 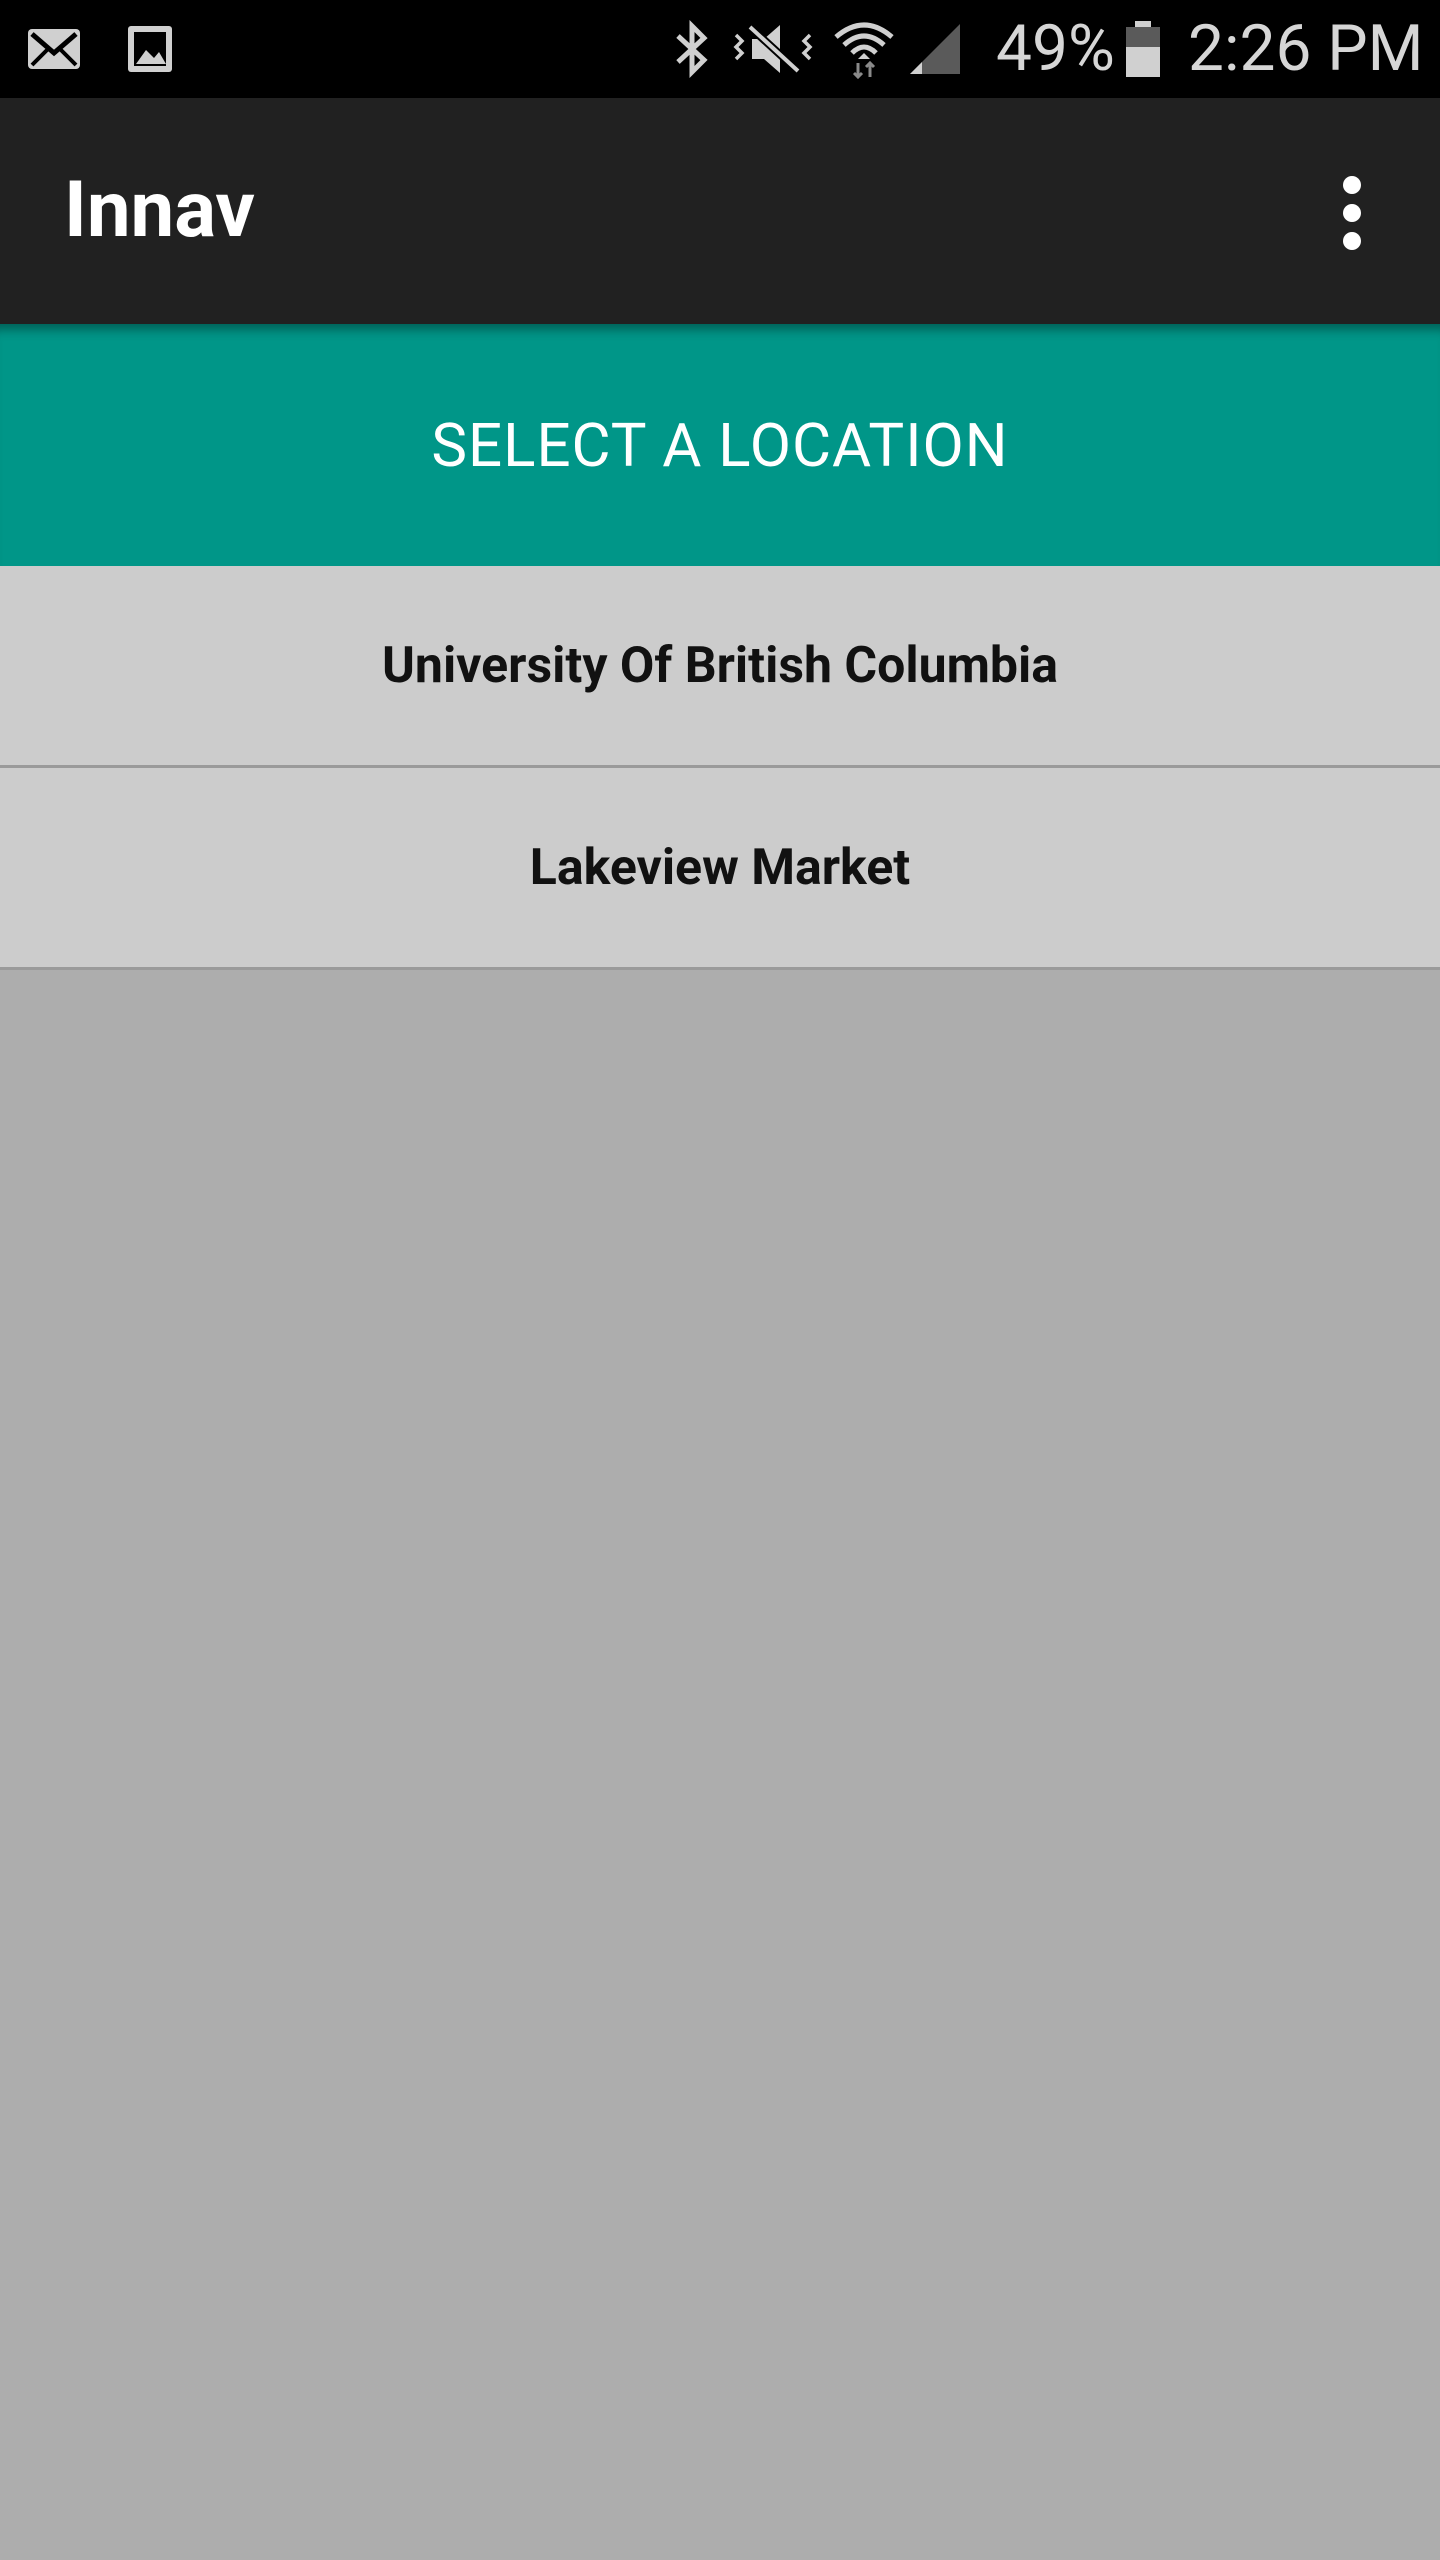 What do you see at coordinates (54, 49) in the screenshot?
I see `email-icon` at bounding box center [54, 49].